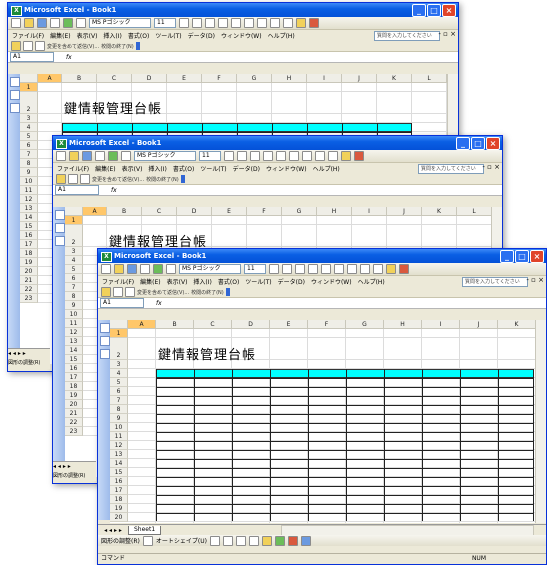 The height and width of the screenshot is (565, 547). Describe the element at coordinates (345, 373) in the screenshot. I see `table-header-band` at that location.